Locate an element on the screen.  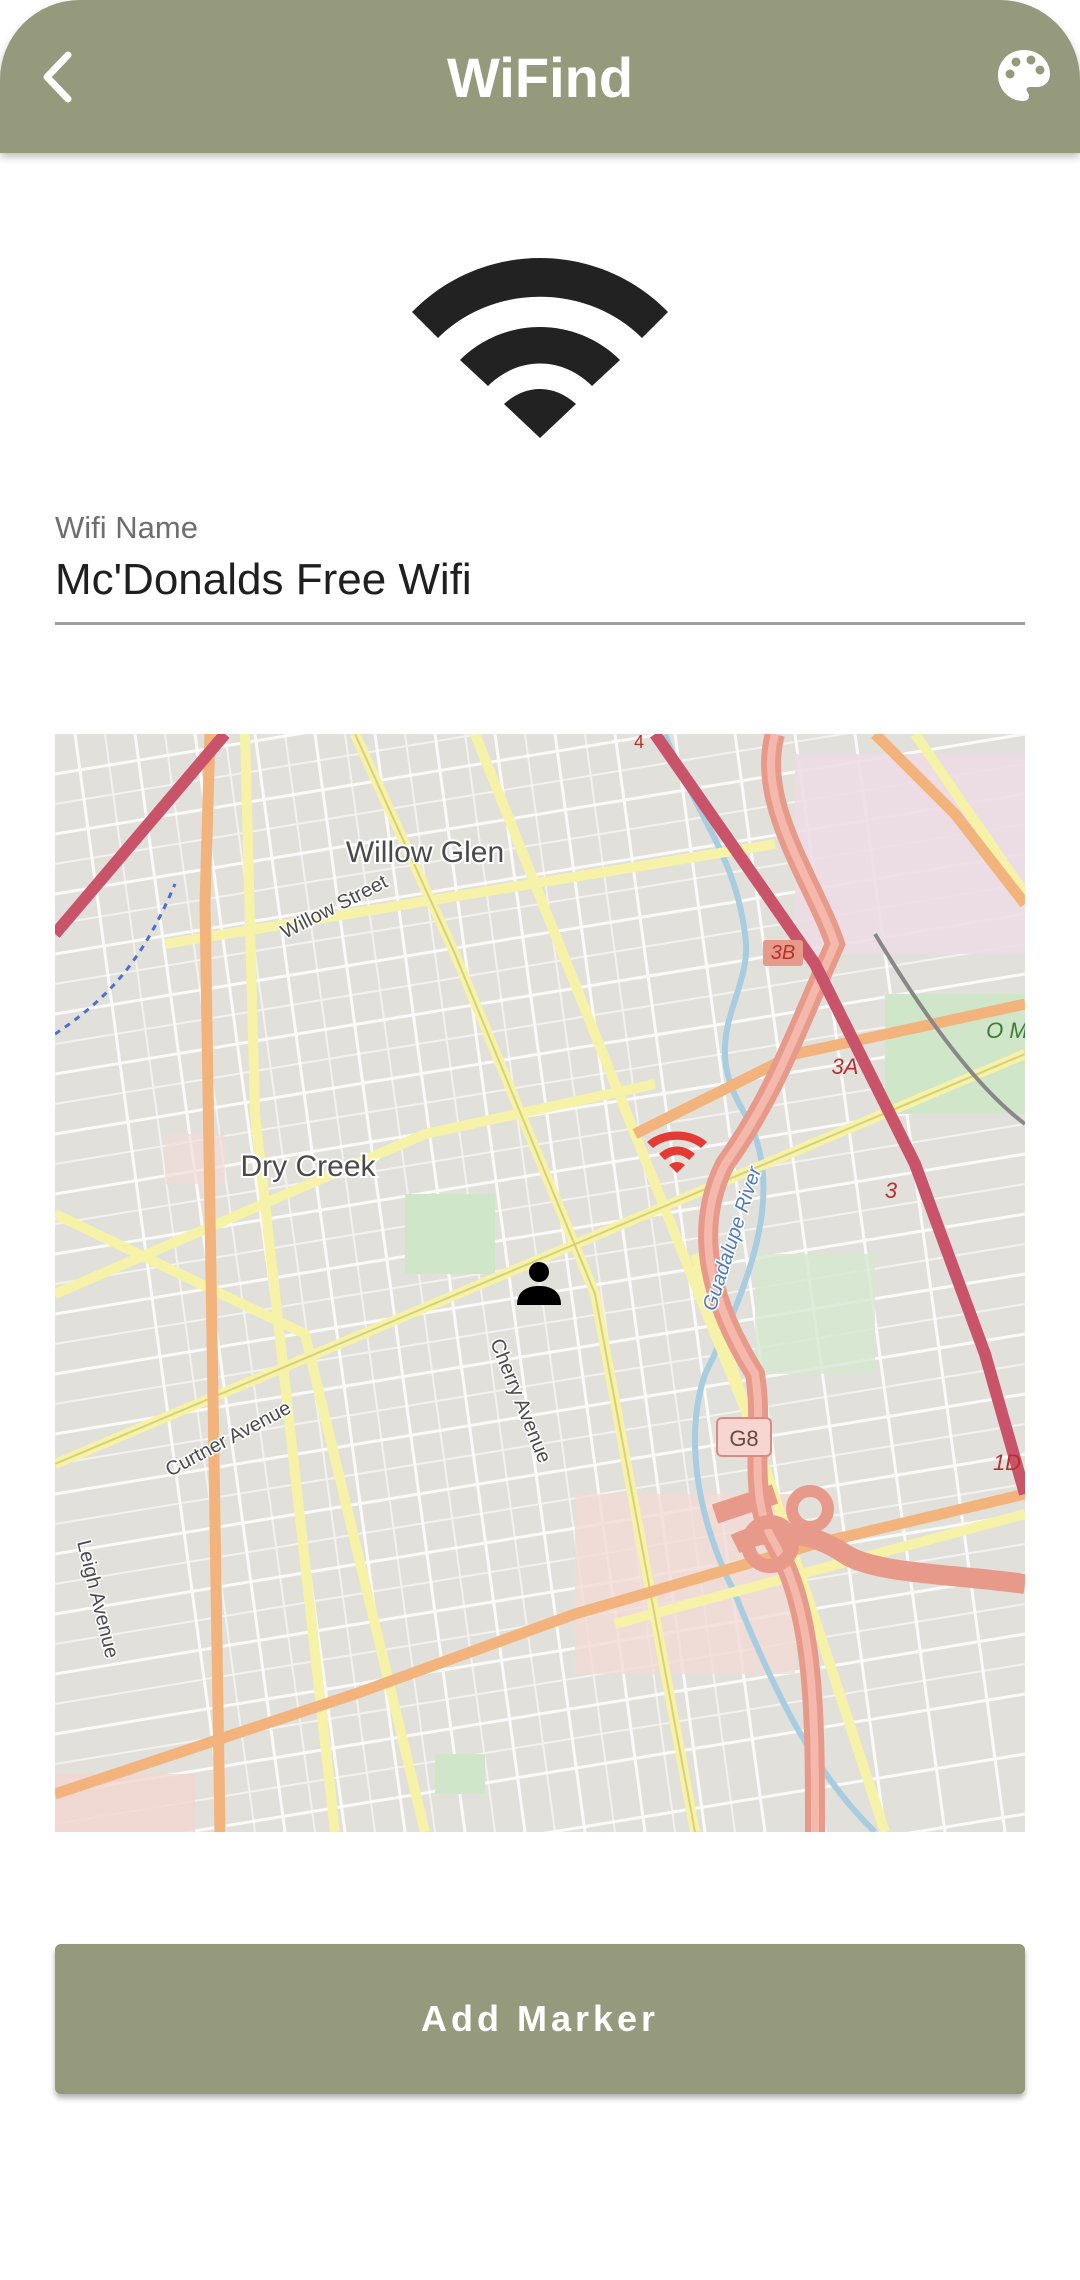
route-4-label: 4 is located at coordinates (639, 743).